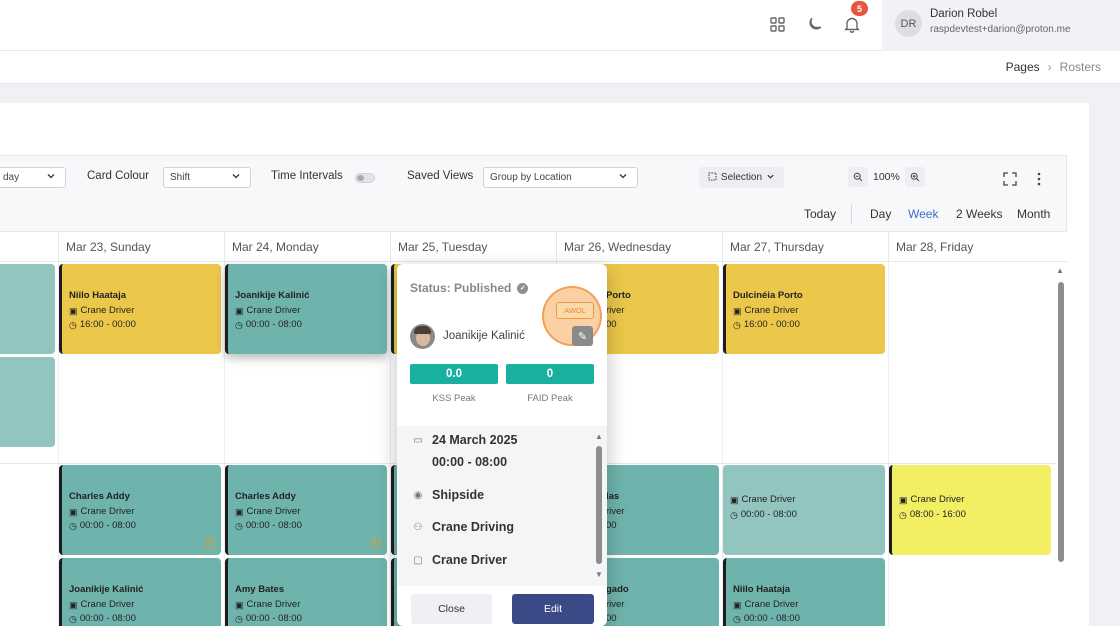 The image size is (1120, 626). What do you see at coordinates (1000, 29) in the screenshot?
I see `user-email: raspdevtest+darion@proton.me` at bounding box center [1000, 29].